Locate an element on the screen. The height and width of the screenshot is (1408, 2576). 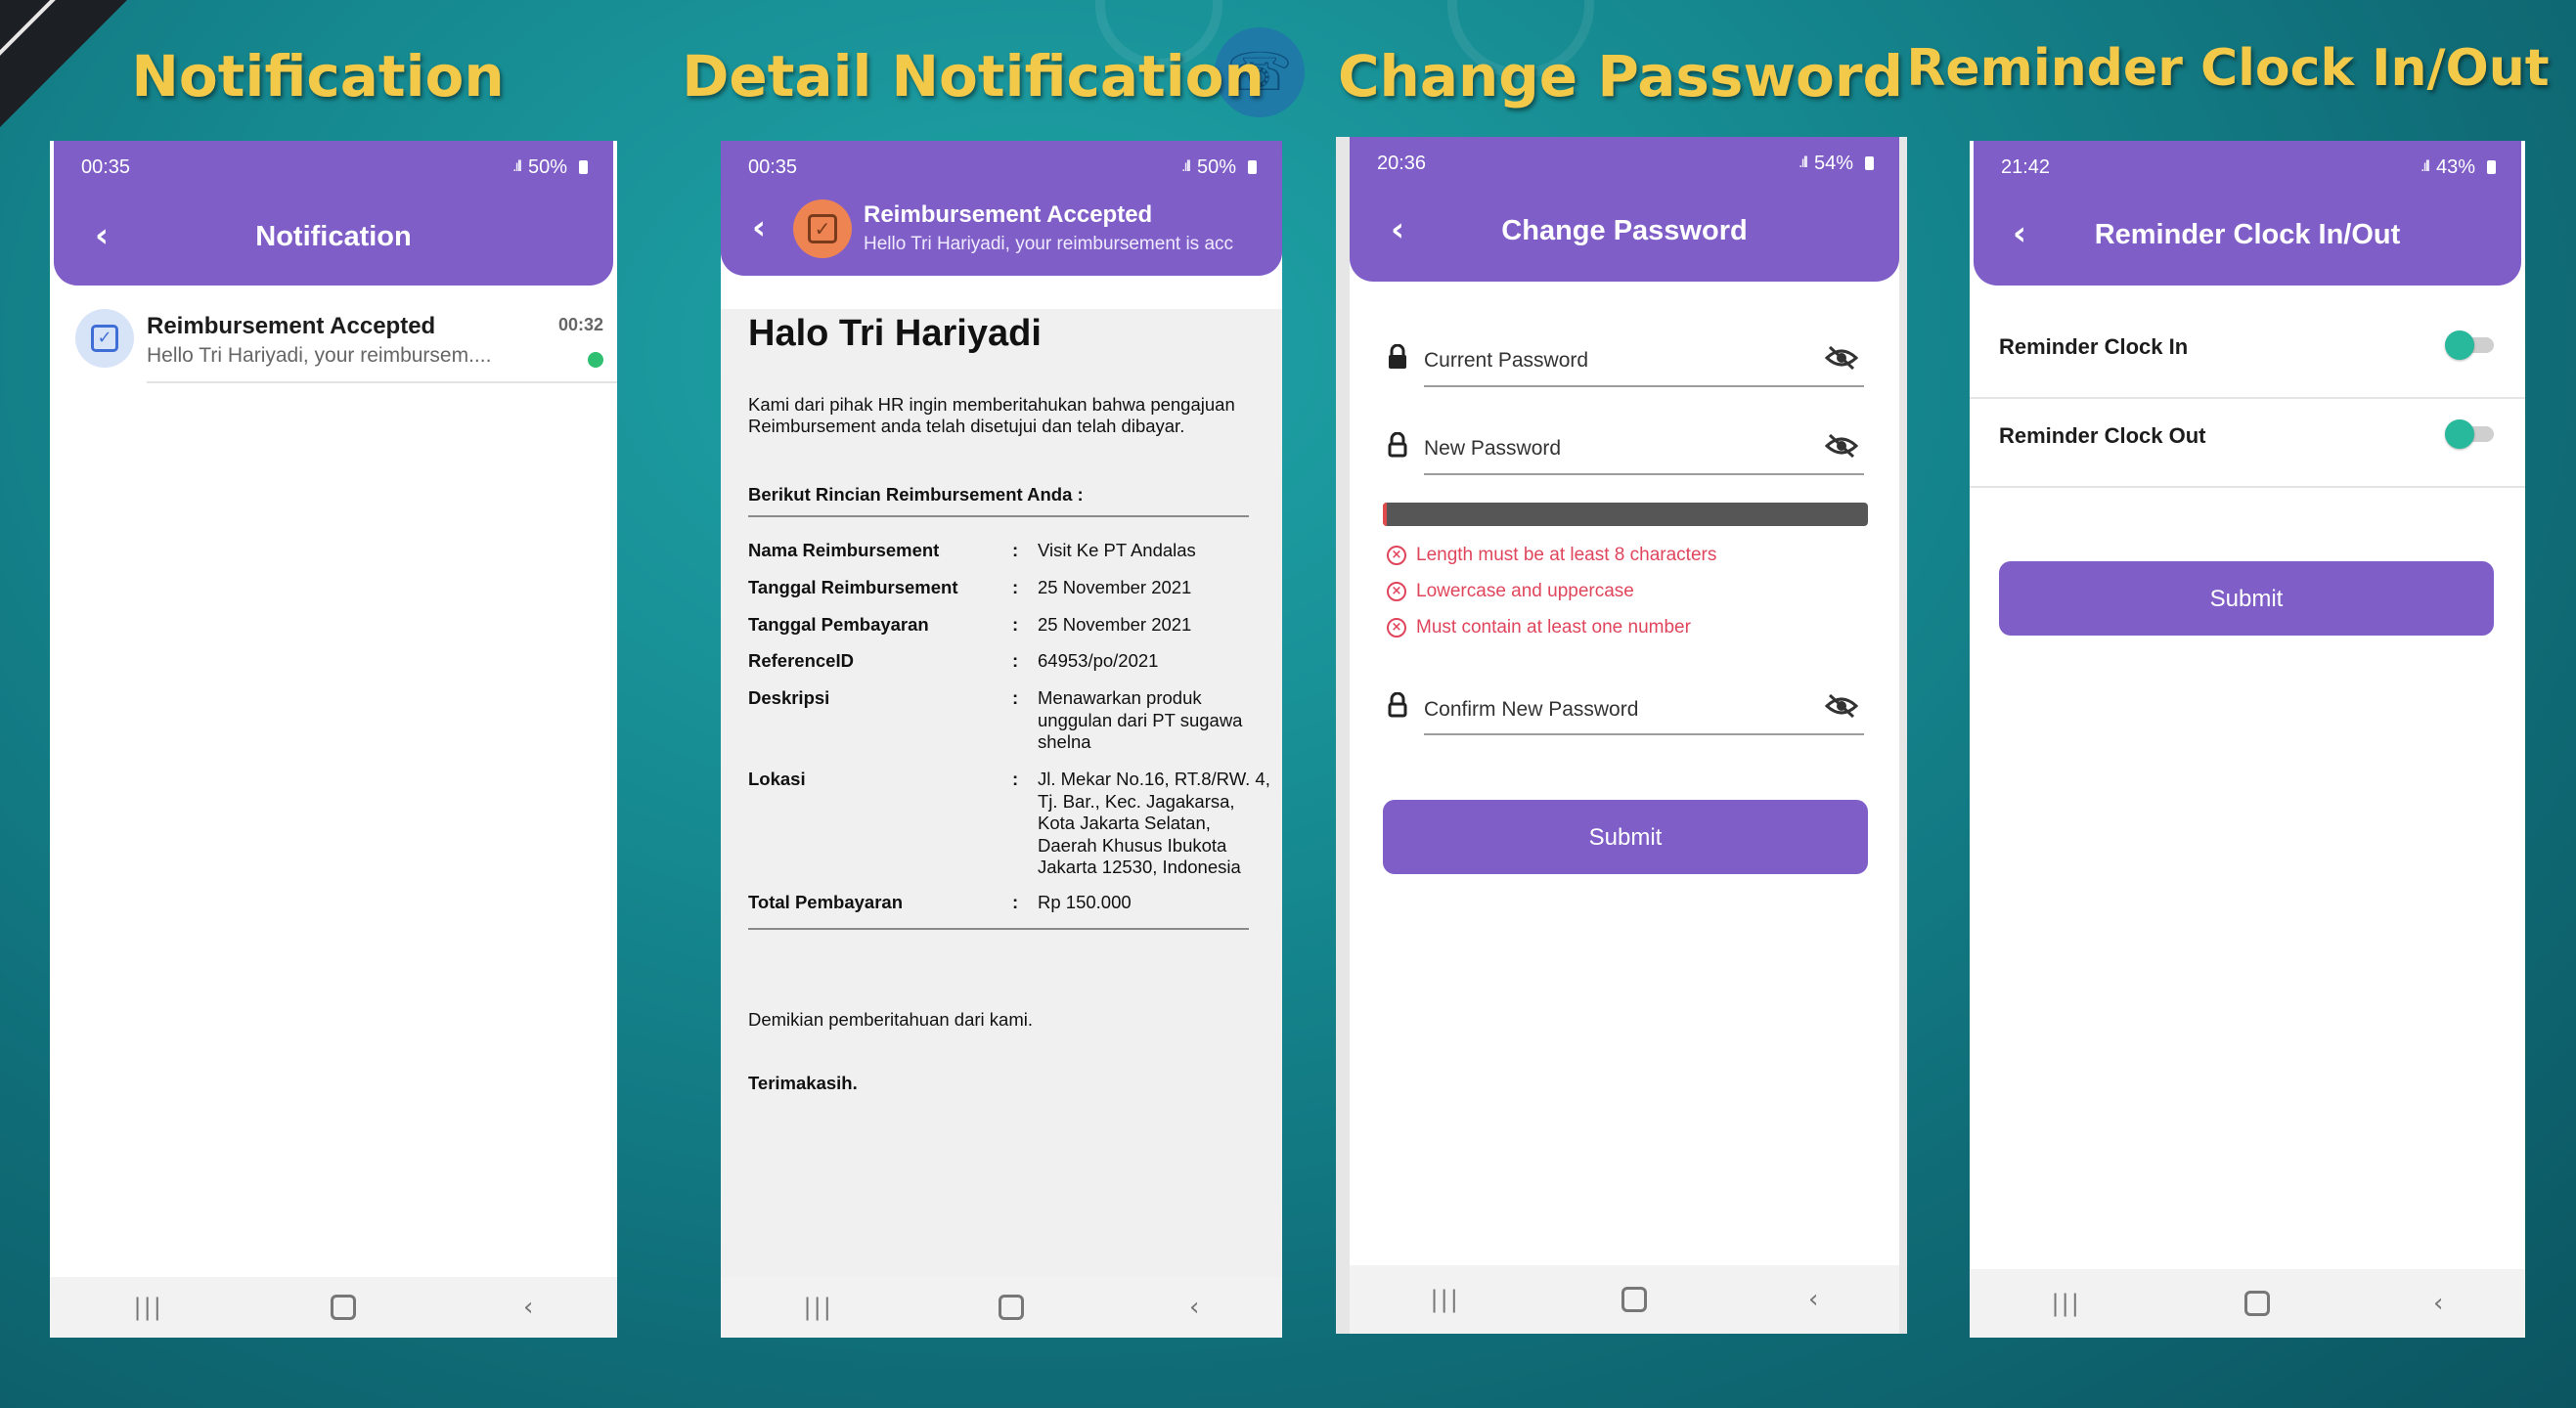
details-subheading: Berikut Rincian Reimbursement Anda : is located at coordinates (916, 494).